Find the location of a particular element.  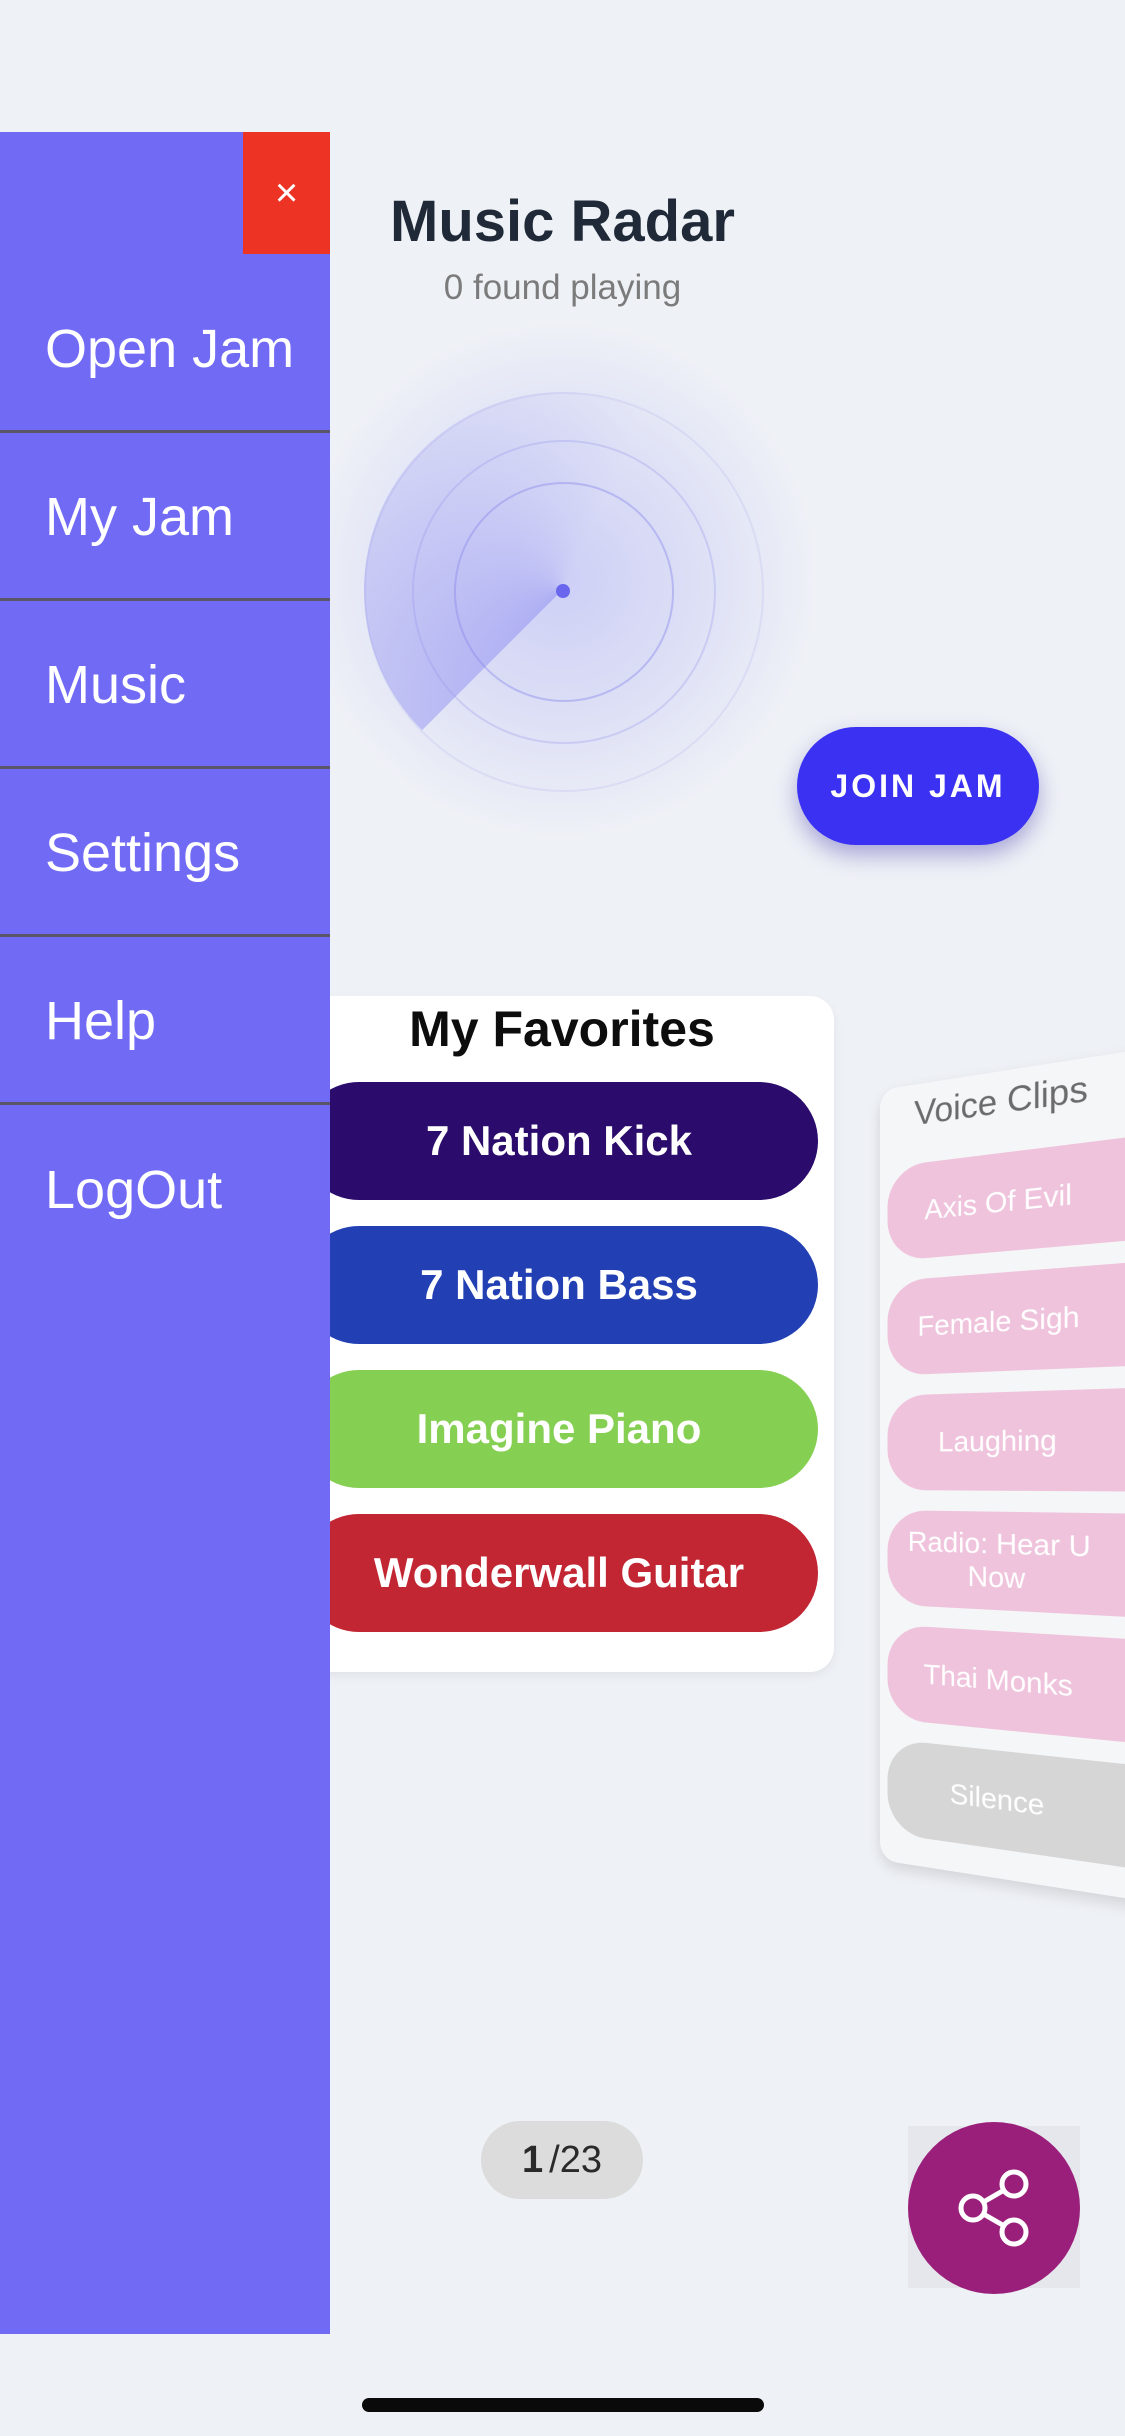

voice-clip-radio-hear-u-now: Radio: Hear U Now is located at coordinates (1006, 1565).